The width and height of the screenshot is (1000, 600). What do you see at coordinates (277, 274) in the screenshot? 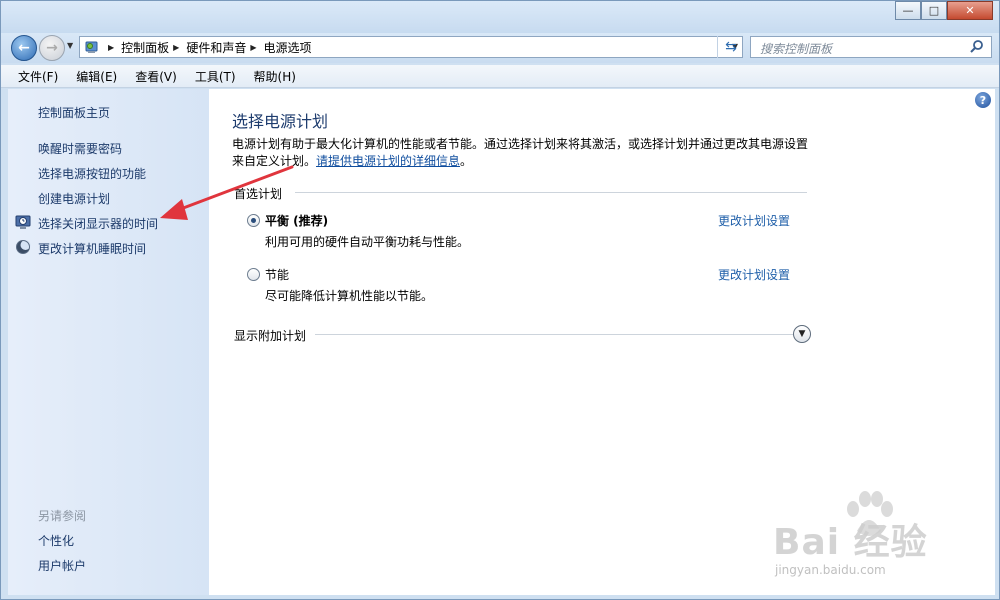
I see `plan-power-saver-name: 节能` at bounding box center [277, 274].